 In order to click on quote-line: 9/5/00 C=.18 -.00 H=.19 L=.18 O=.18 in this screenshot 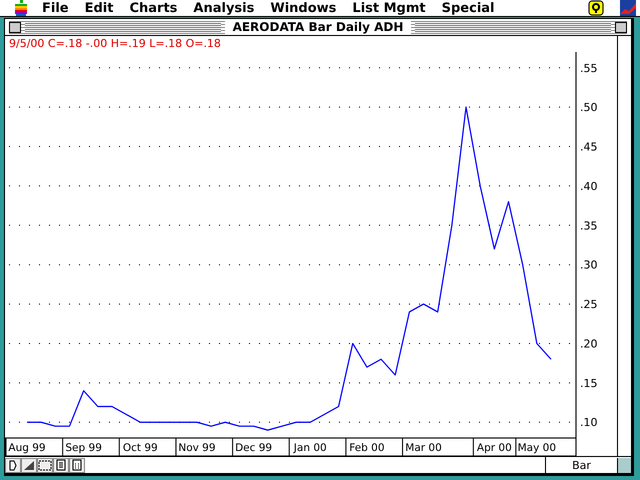, I will do `click(115, 44)`.